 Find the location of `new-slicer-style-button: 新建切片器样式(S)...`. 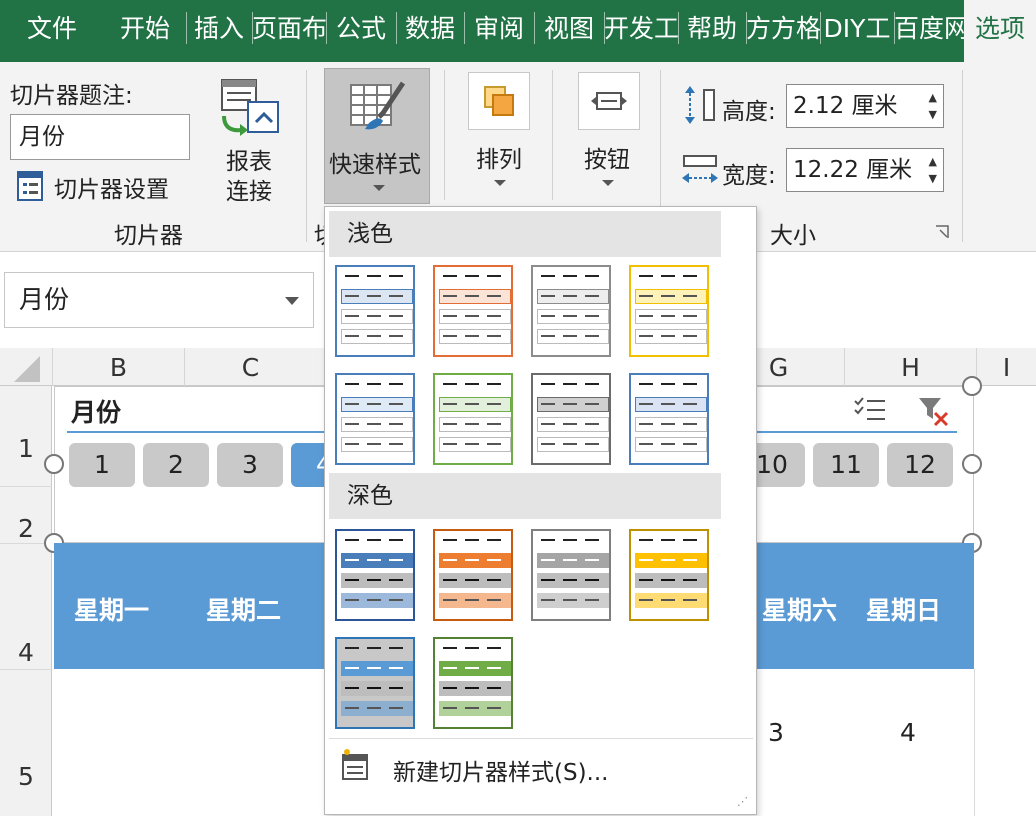

new-slicer-style-button: 新建切片器样式(S)... is located at coordinates (500, 770).